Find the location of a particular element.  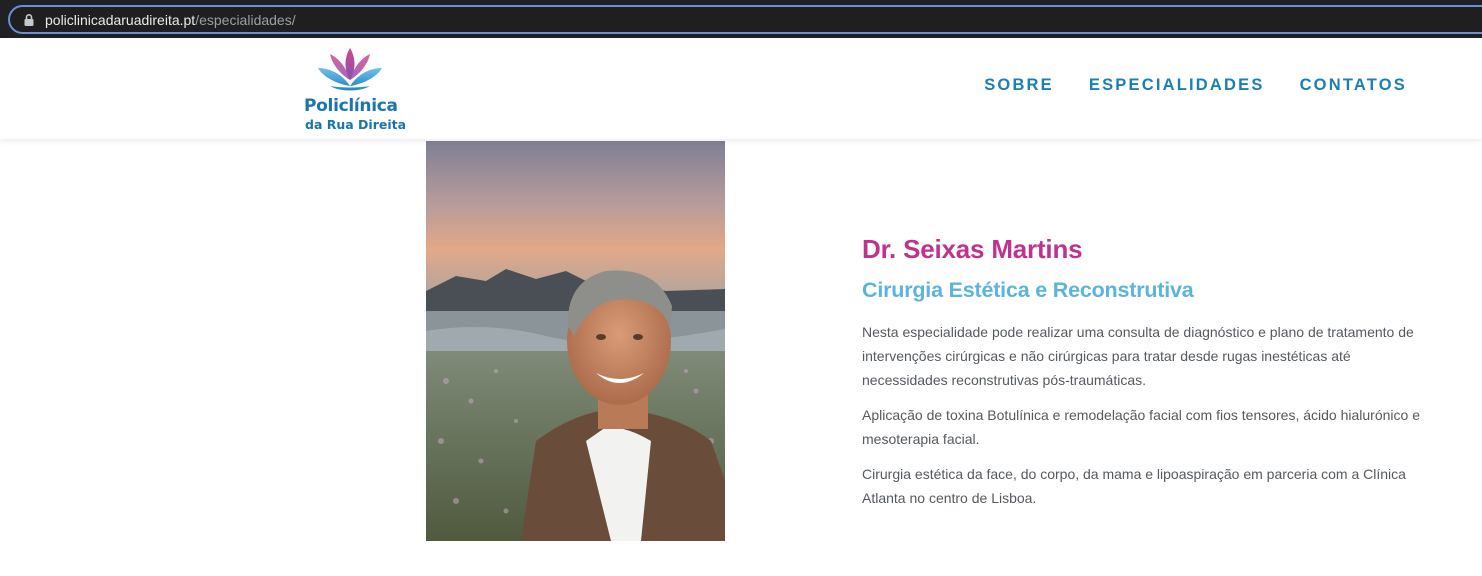

url-path: /especialidades/ is located at coordinates (245, 19).